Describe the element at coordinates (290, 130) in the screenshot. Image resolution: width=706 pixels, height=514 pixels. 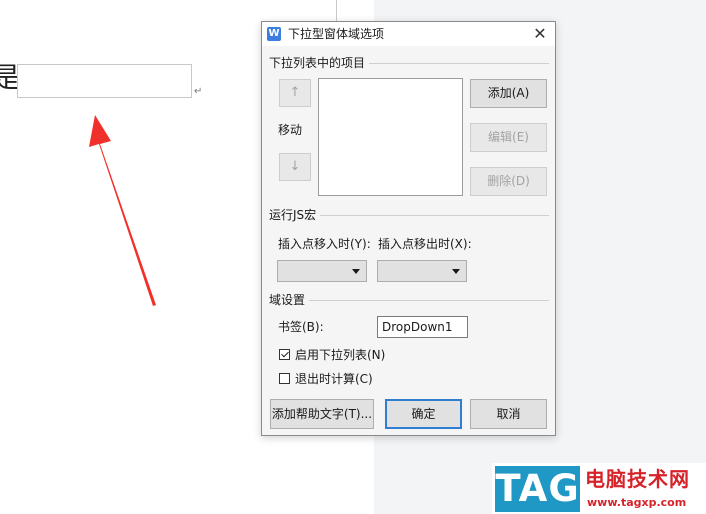
I see `move-label: 移动` at that location.